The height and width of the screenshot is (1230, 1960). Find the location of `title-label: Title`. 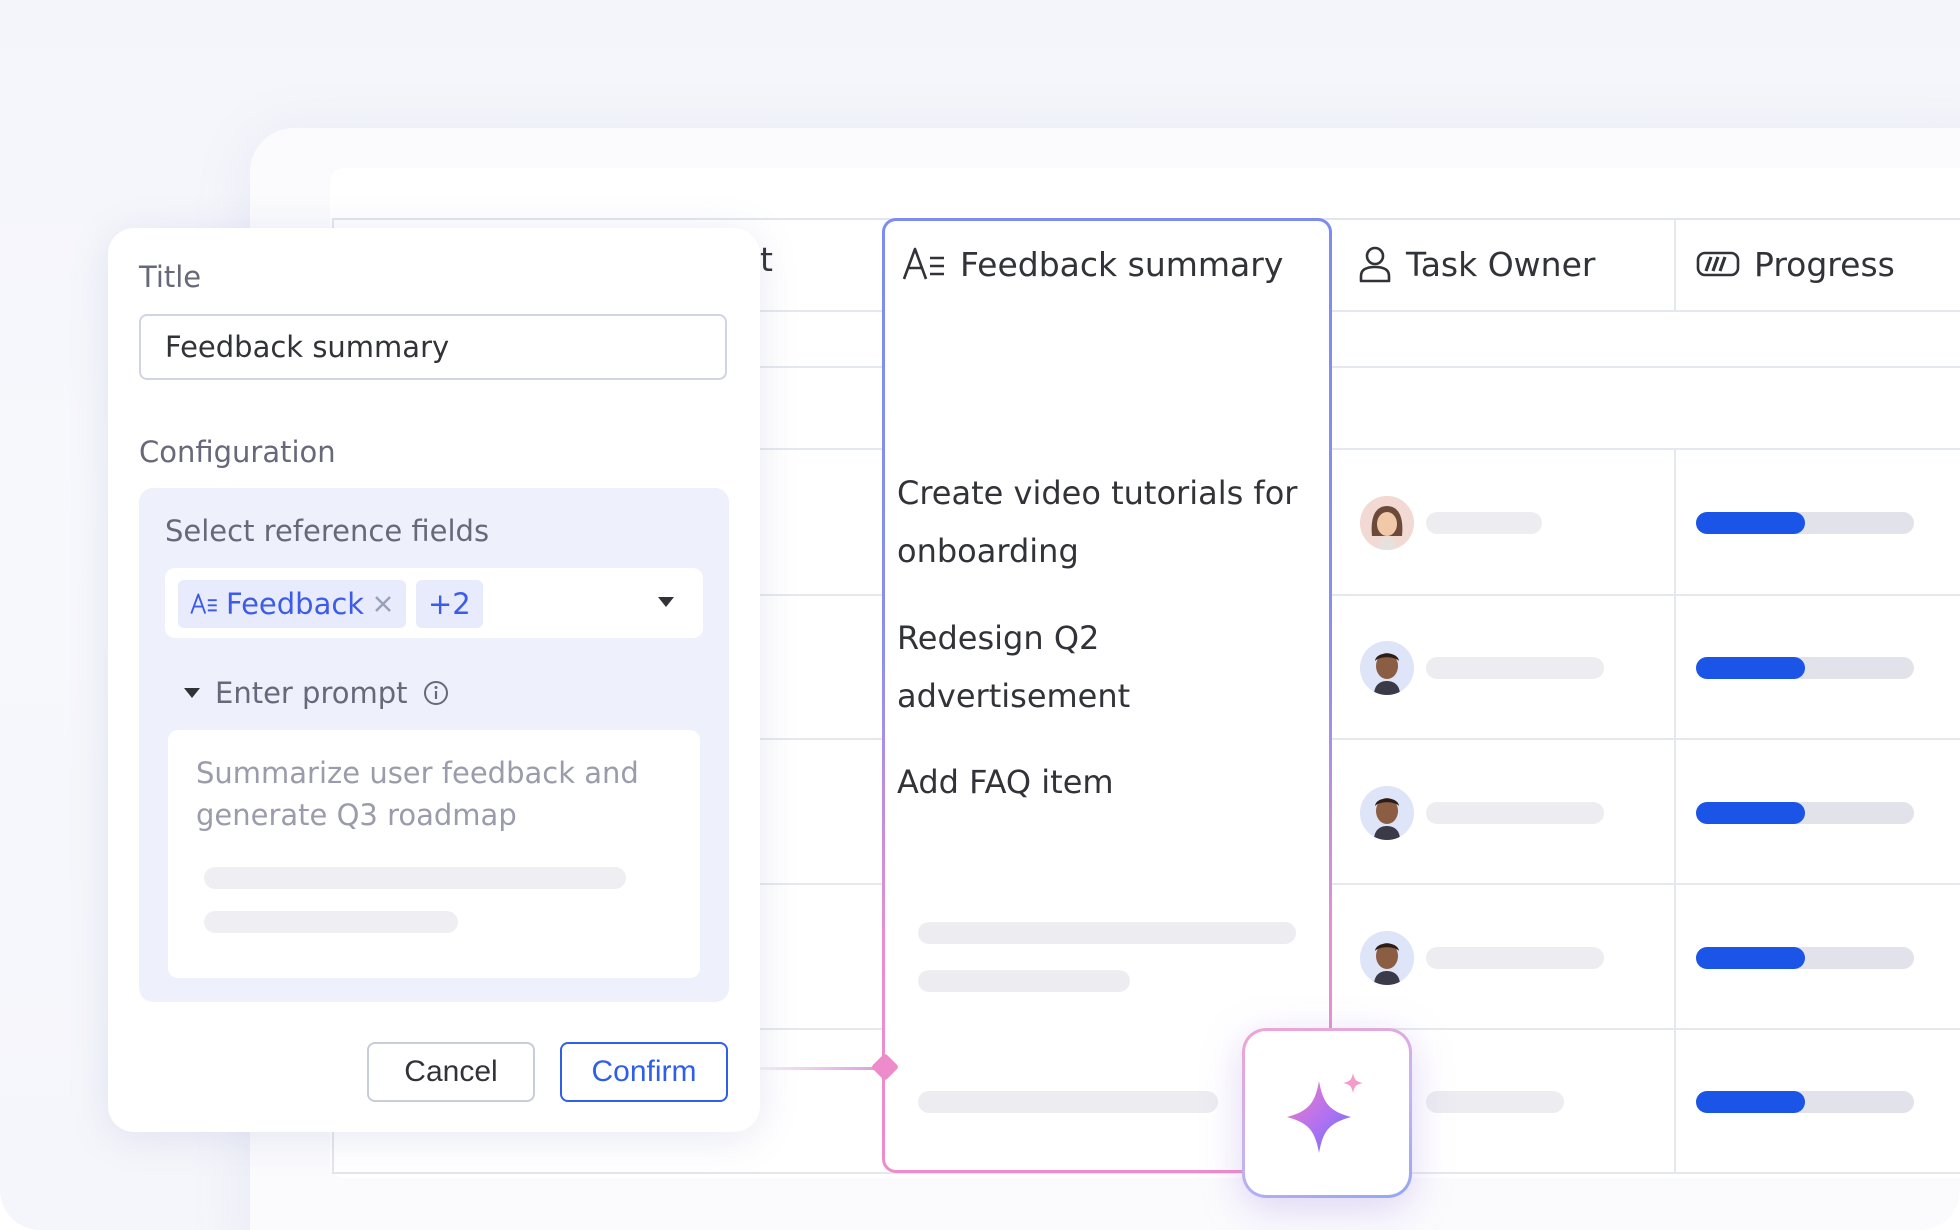

title-label: Title is located at coordinates (170, 277).